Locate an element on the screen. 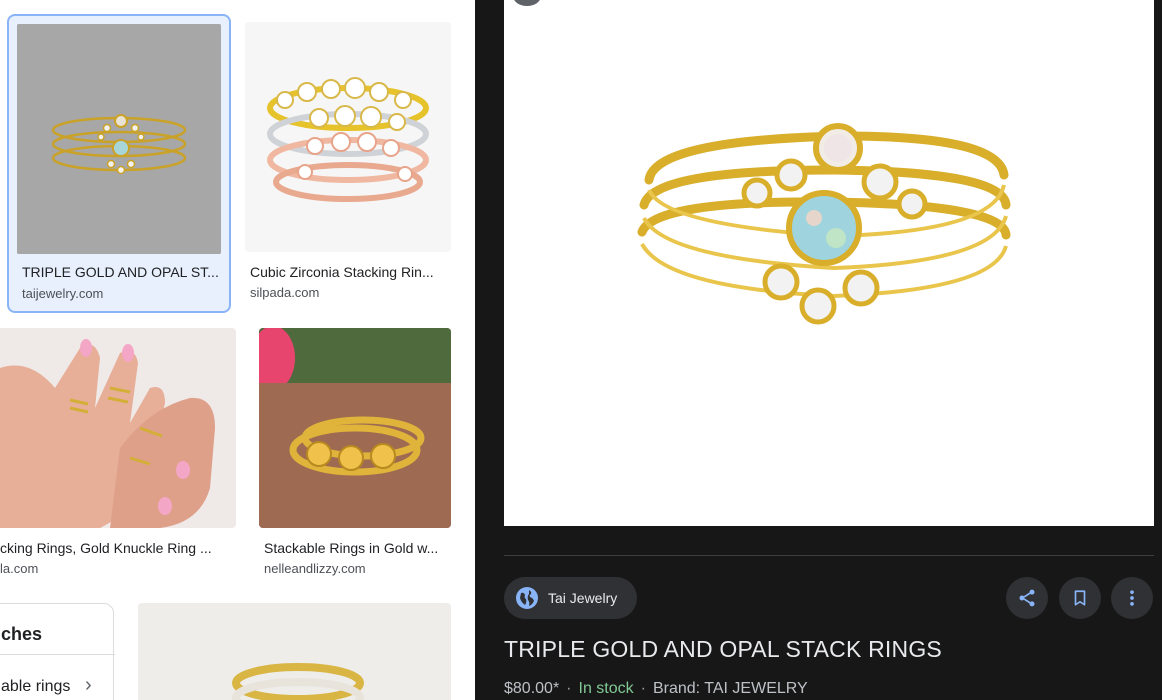 This screenshot has width=1162, height=700. source-chip: Tai Jewelry is located at coordinates (570, 598).